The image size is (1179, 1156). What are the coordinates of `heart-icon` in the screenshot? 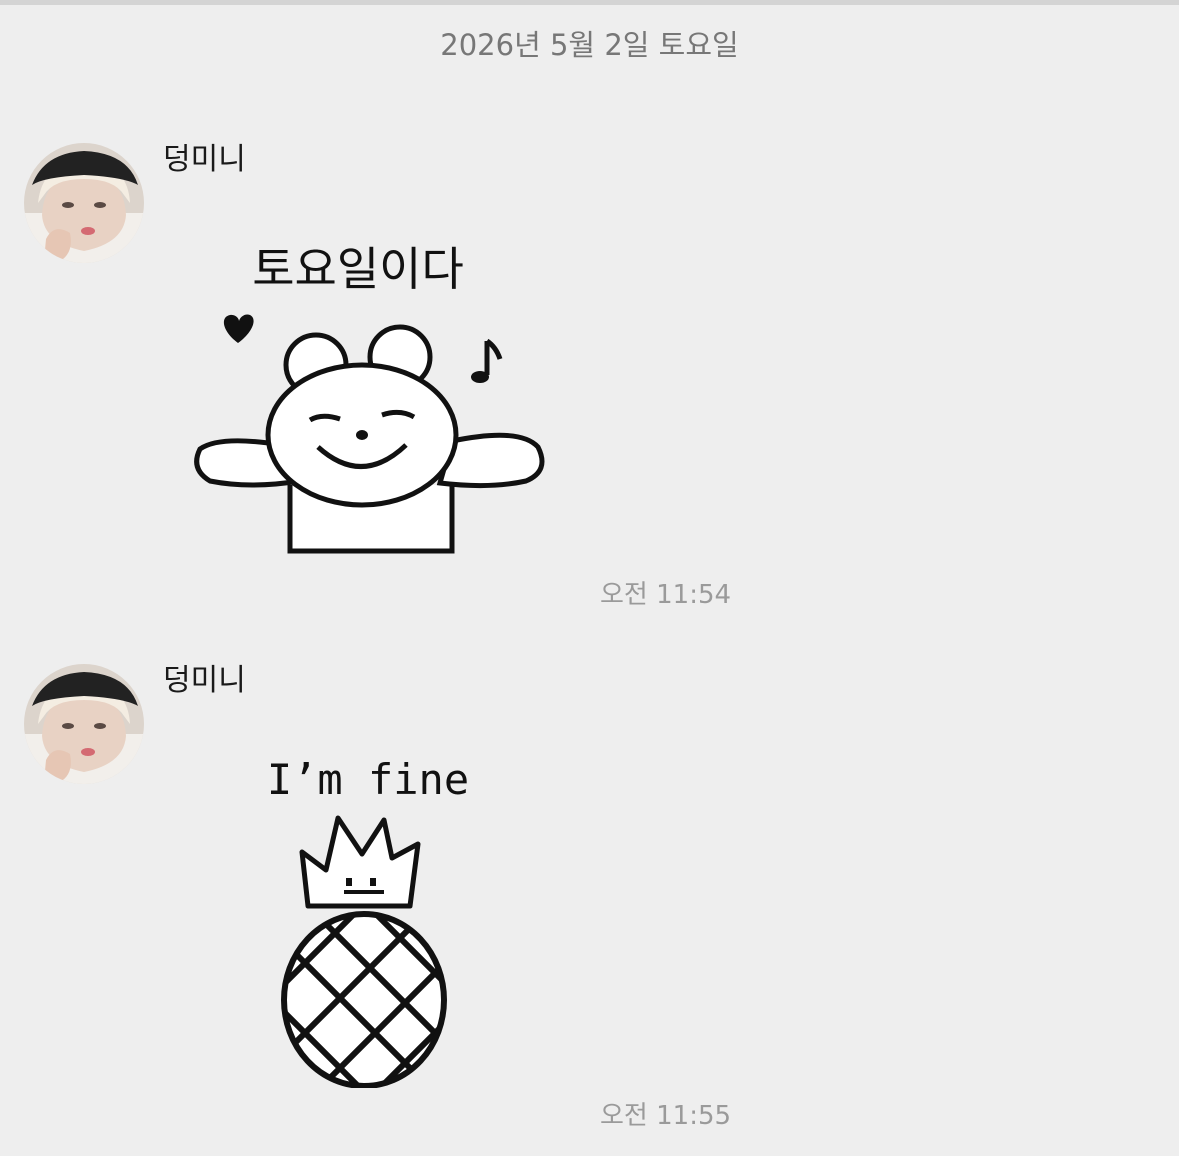 It's located at (238, 328).